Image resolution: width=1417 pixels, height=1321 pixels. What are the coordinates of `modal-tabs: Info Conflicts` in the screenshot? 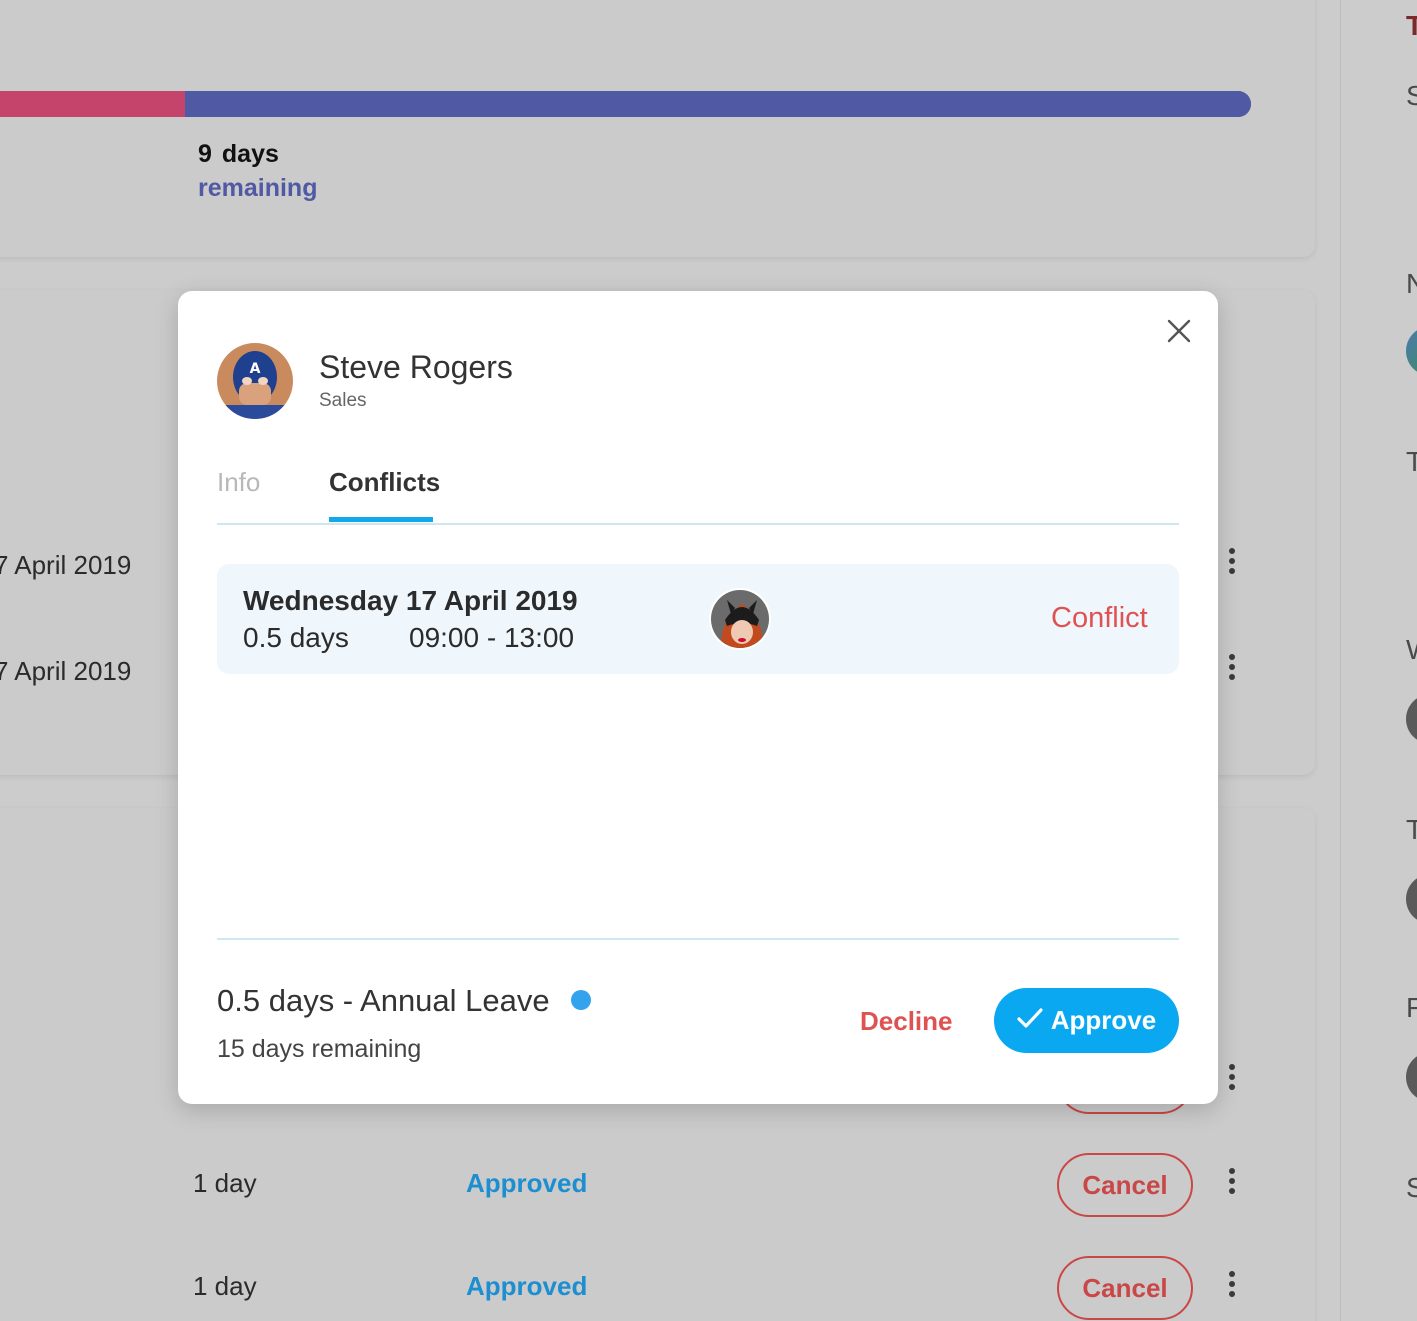 It's located at (698, 494).